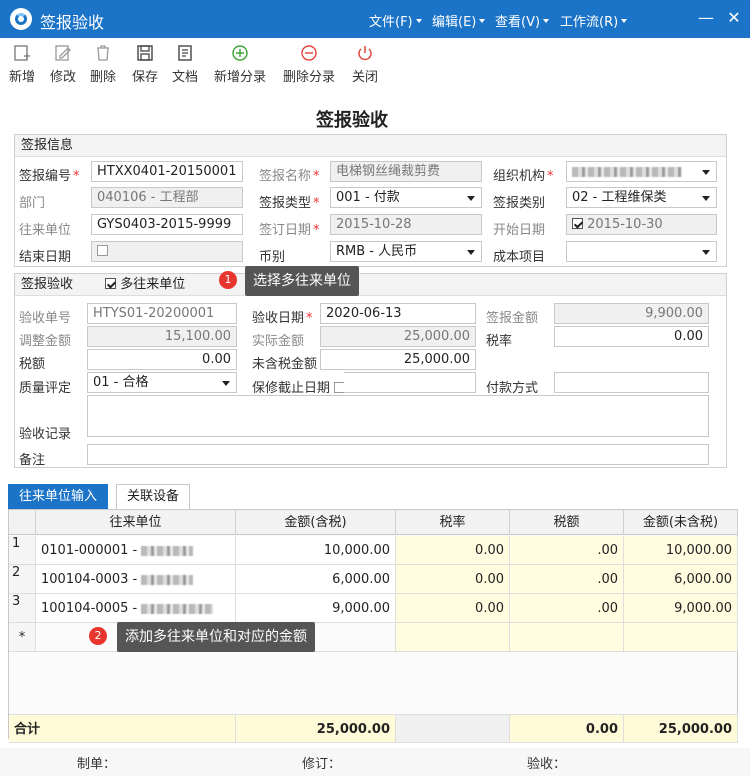 The height and width of the screenshot is (776, 750). I want to click on warranty-field, so click(410, 382).